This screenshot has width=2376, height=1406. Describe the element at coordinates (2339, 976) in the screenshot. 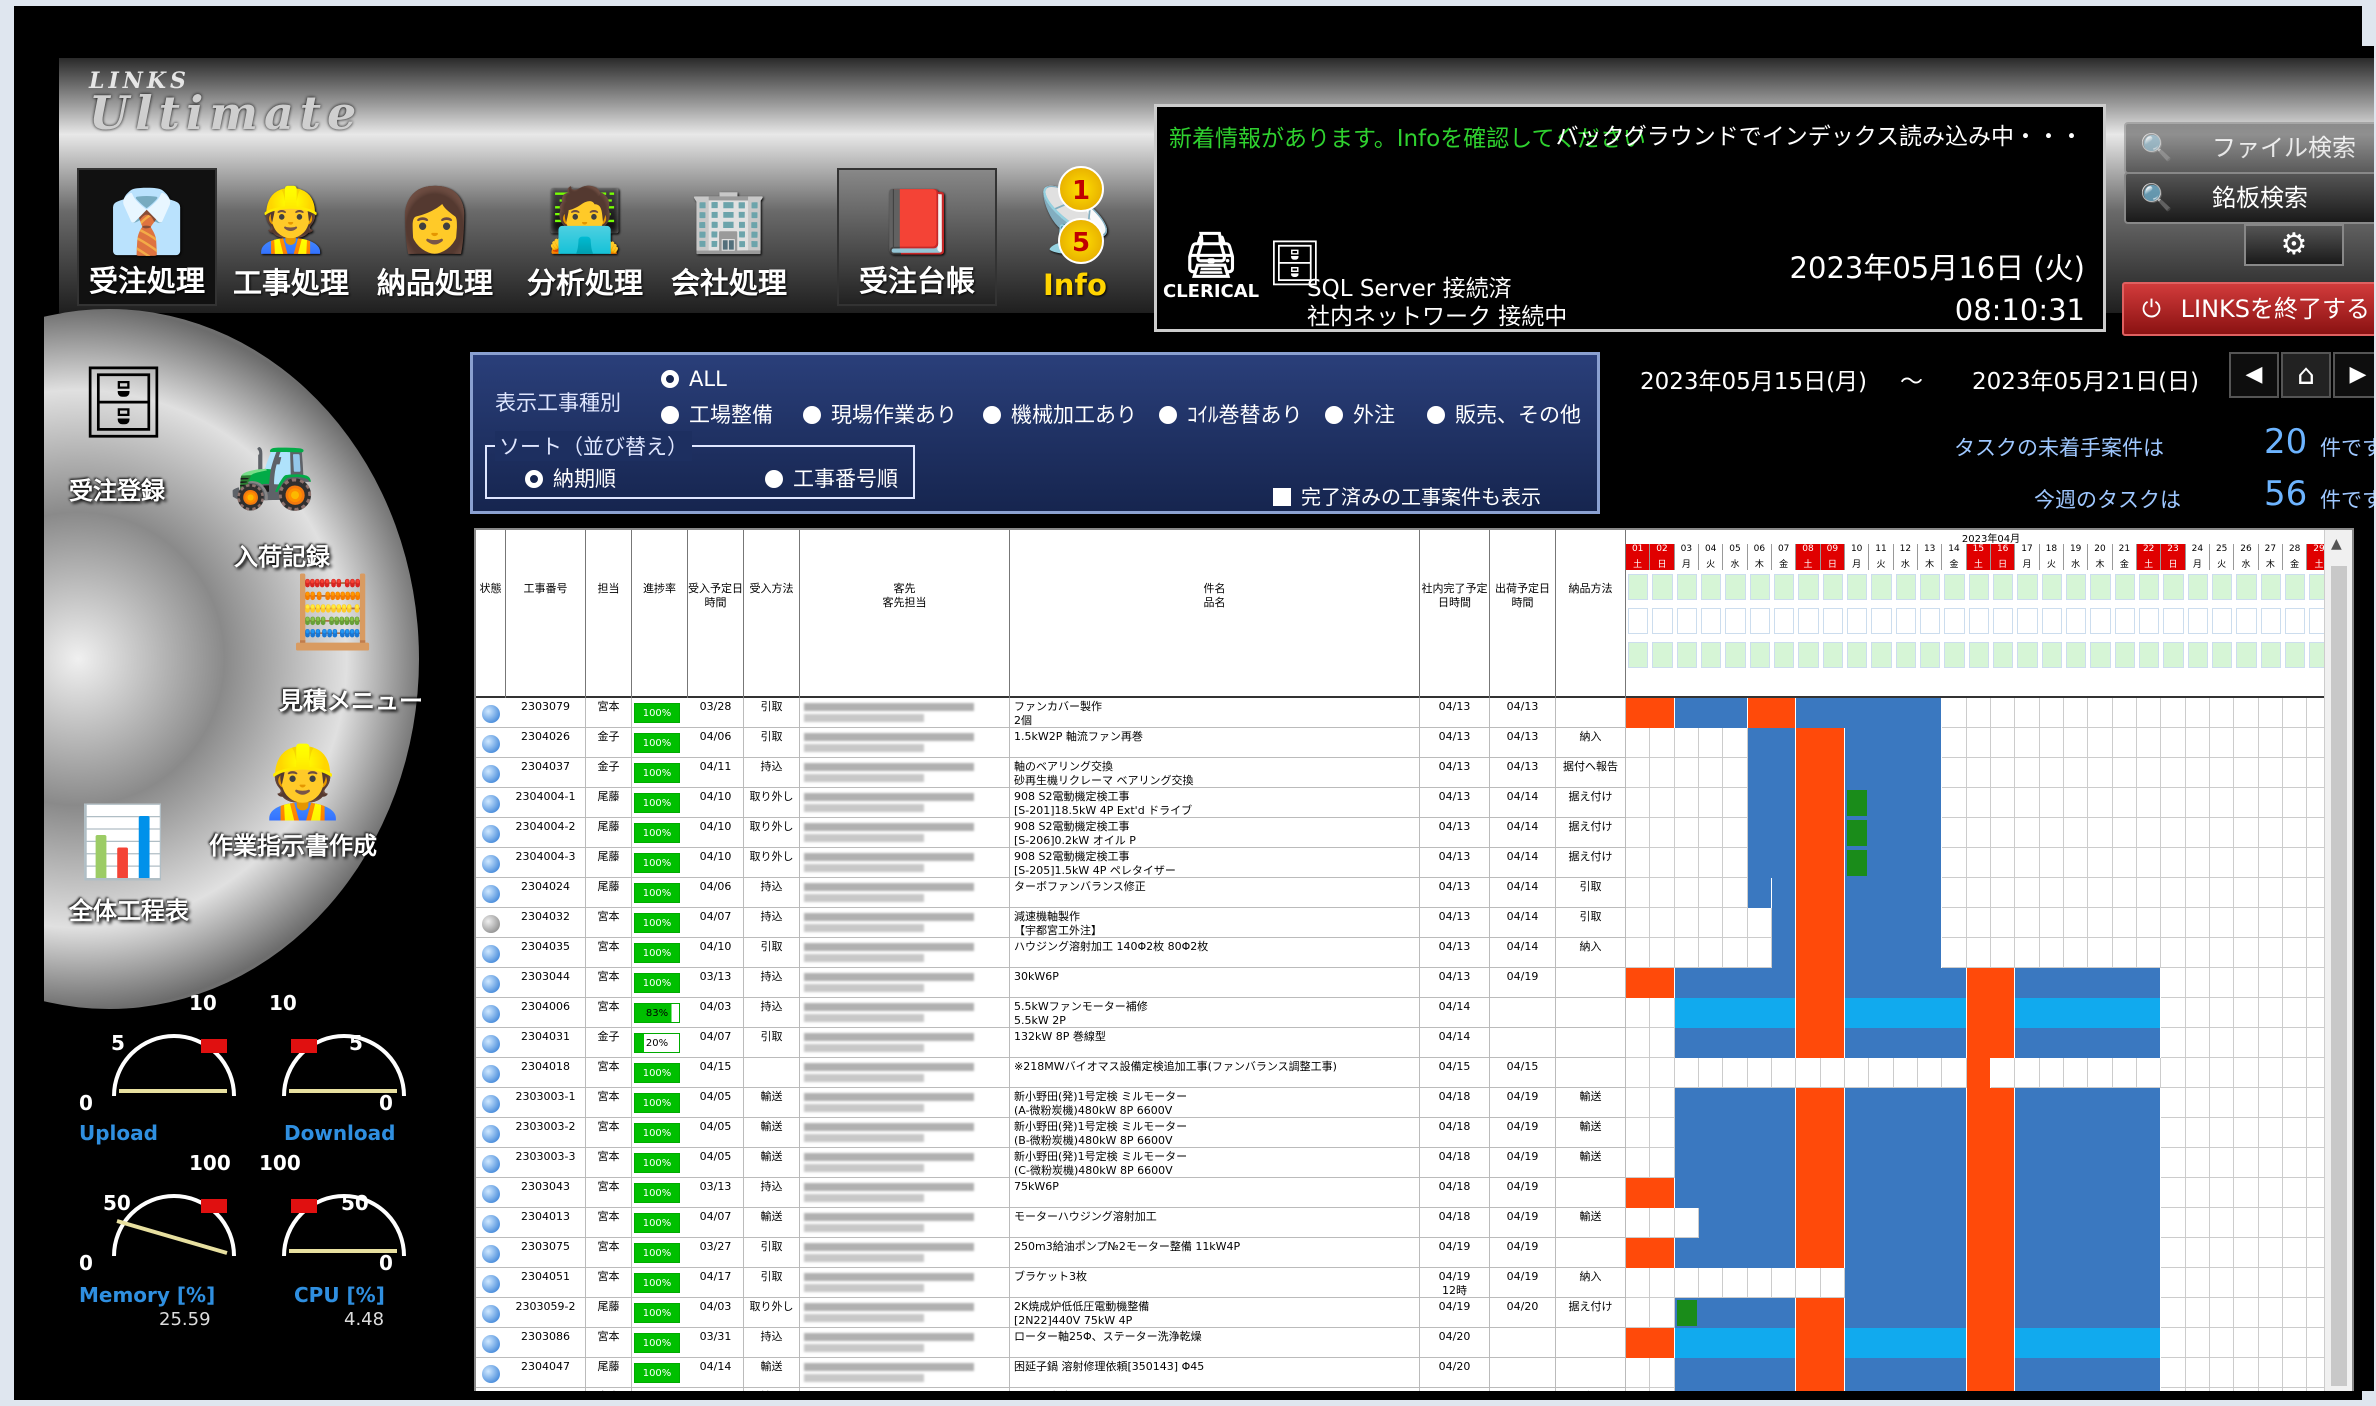

I see `scroll-thumb` at that location.